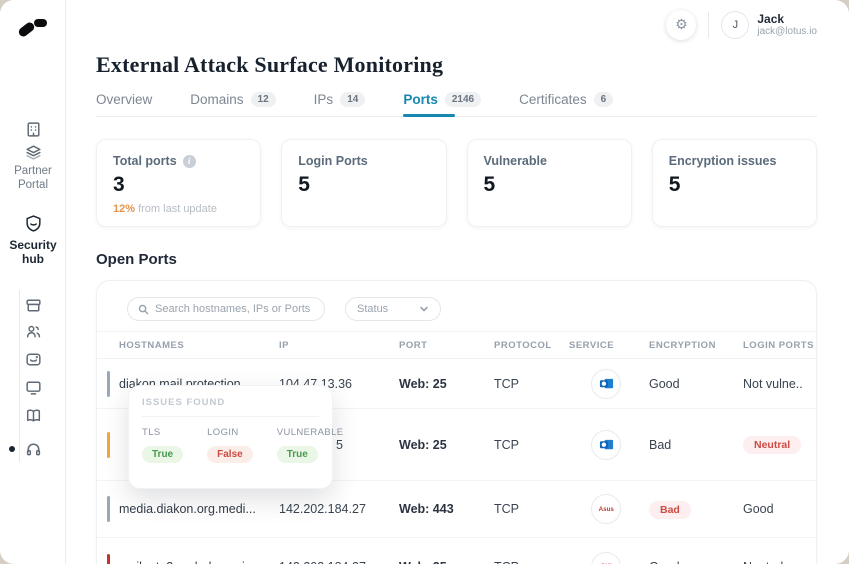 This screenshot has height=564, width=849. Describe the element at coordinates (424, 309) in the screenshot. I see `chevron-down-icon` at that location.